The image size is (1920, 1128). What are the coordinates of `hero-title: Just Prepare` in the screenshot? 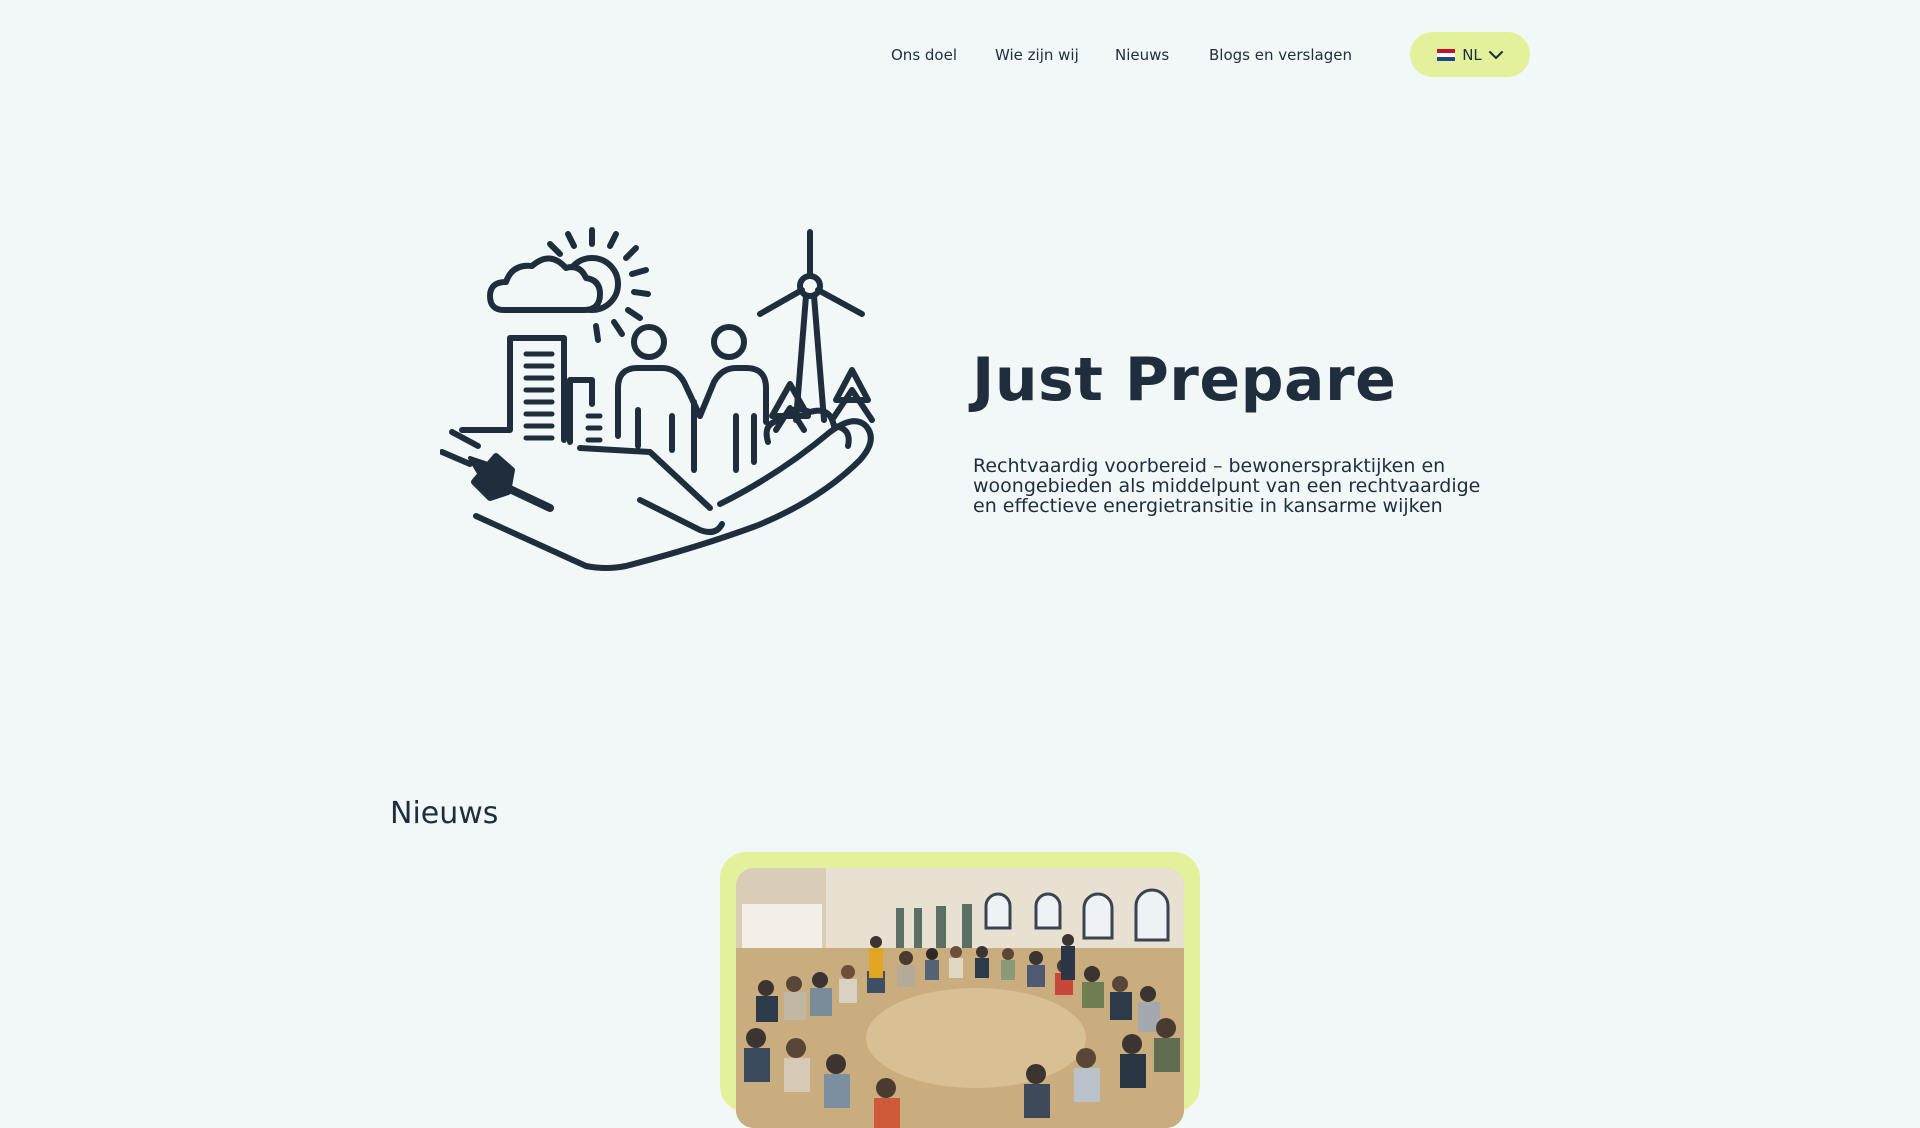 It's located at (1184, 380).